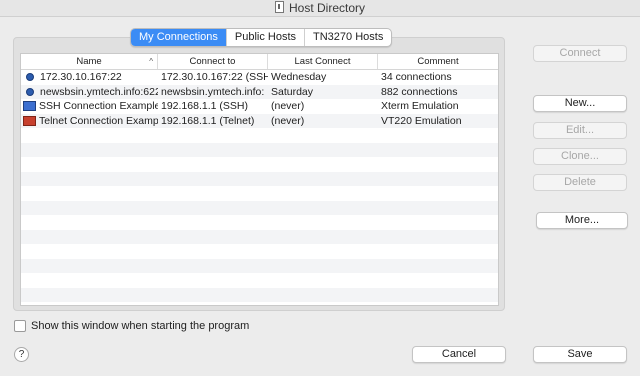 The height and width of the screenshot is (376, 640). I want to click on cell-last-connect: Saturday, so click(292, 91).